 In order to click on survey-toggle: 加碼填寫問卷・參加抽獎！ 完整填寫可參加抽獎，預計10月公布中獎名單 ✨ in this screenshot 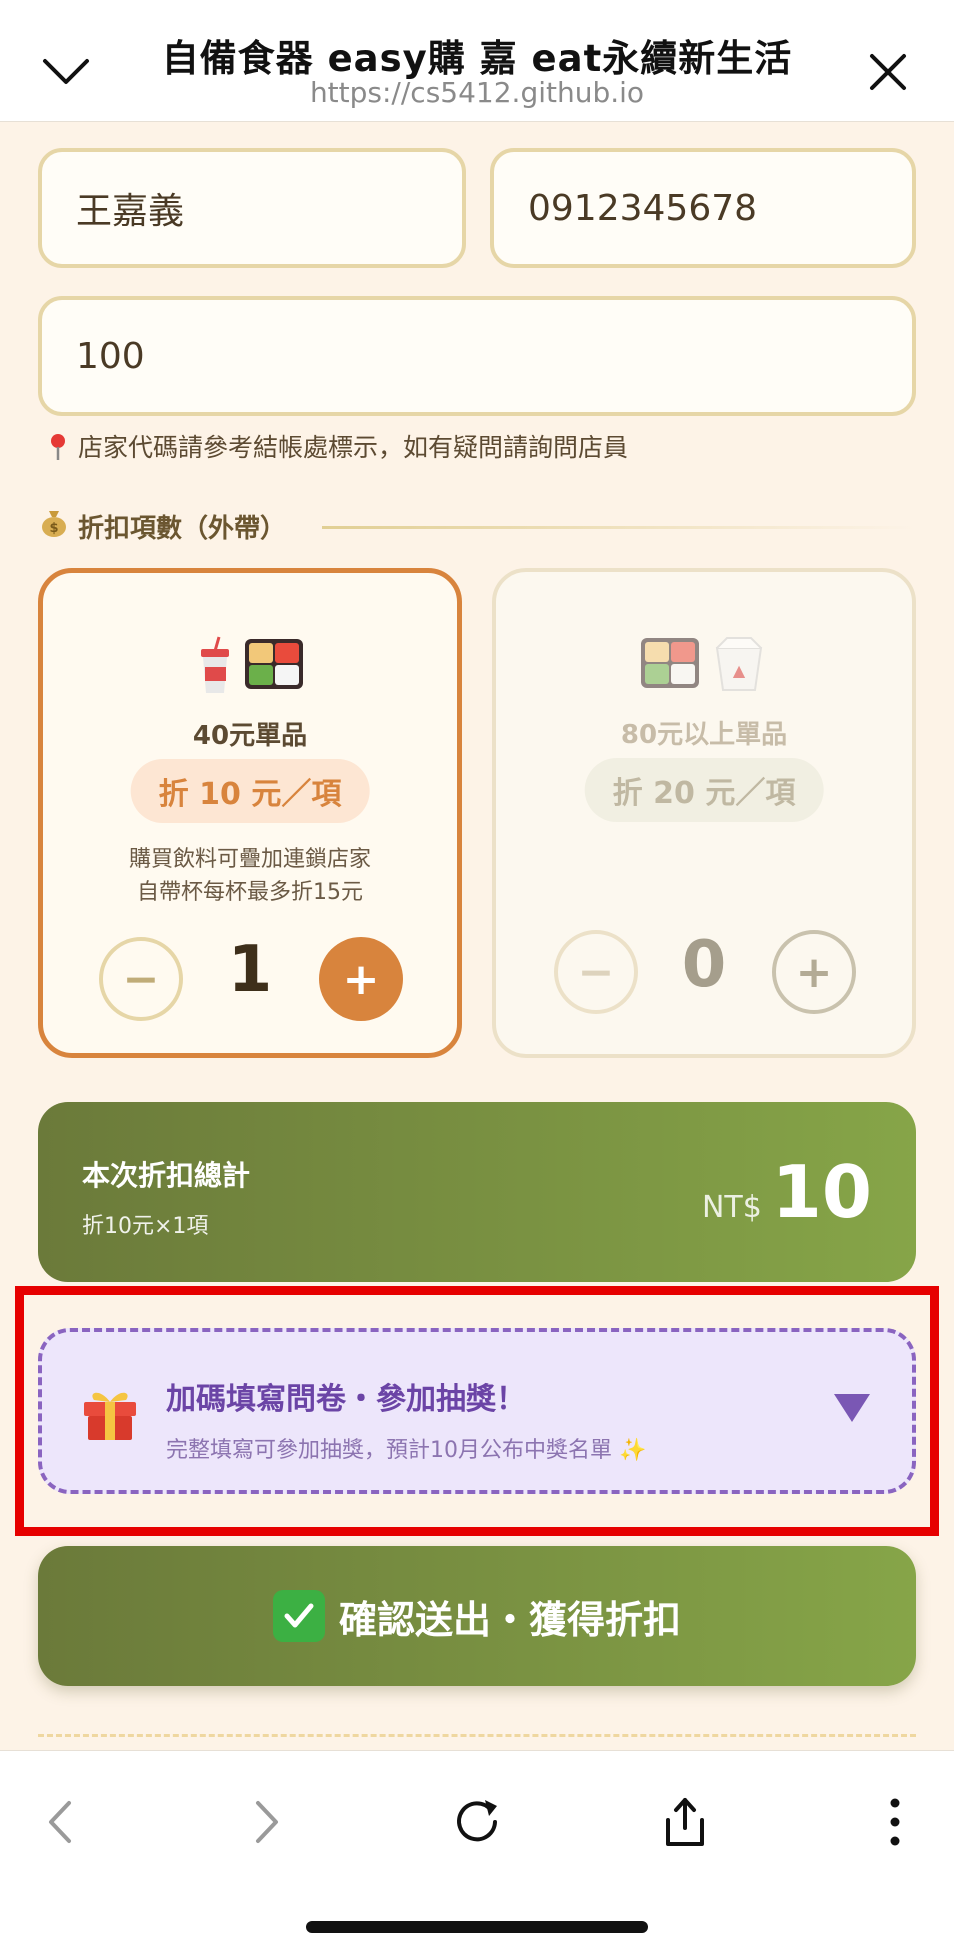, I will do `click(477, 1411)`.